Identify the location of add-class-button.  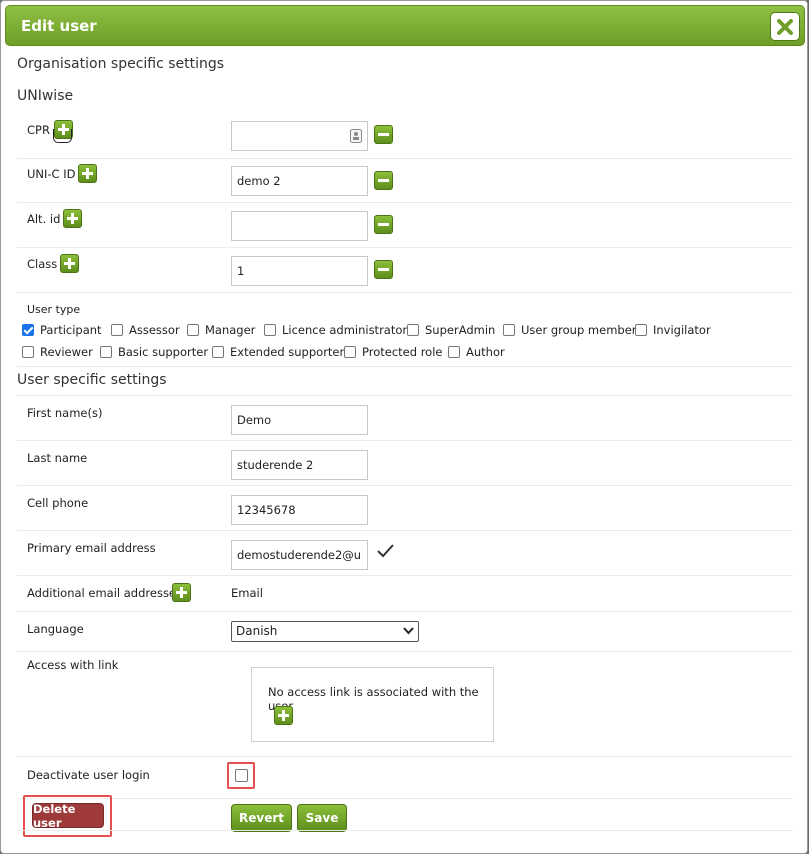
(69, 263).